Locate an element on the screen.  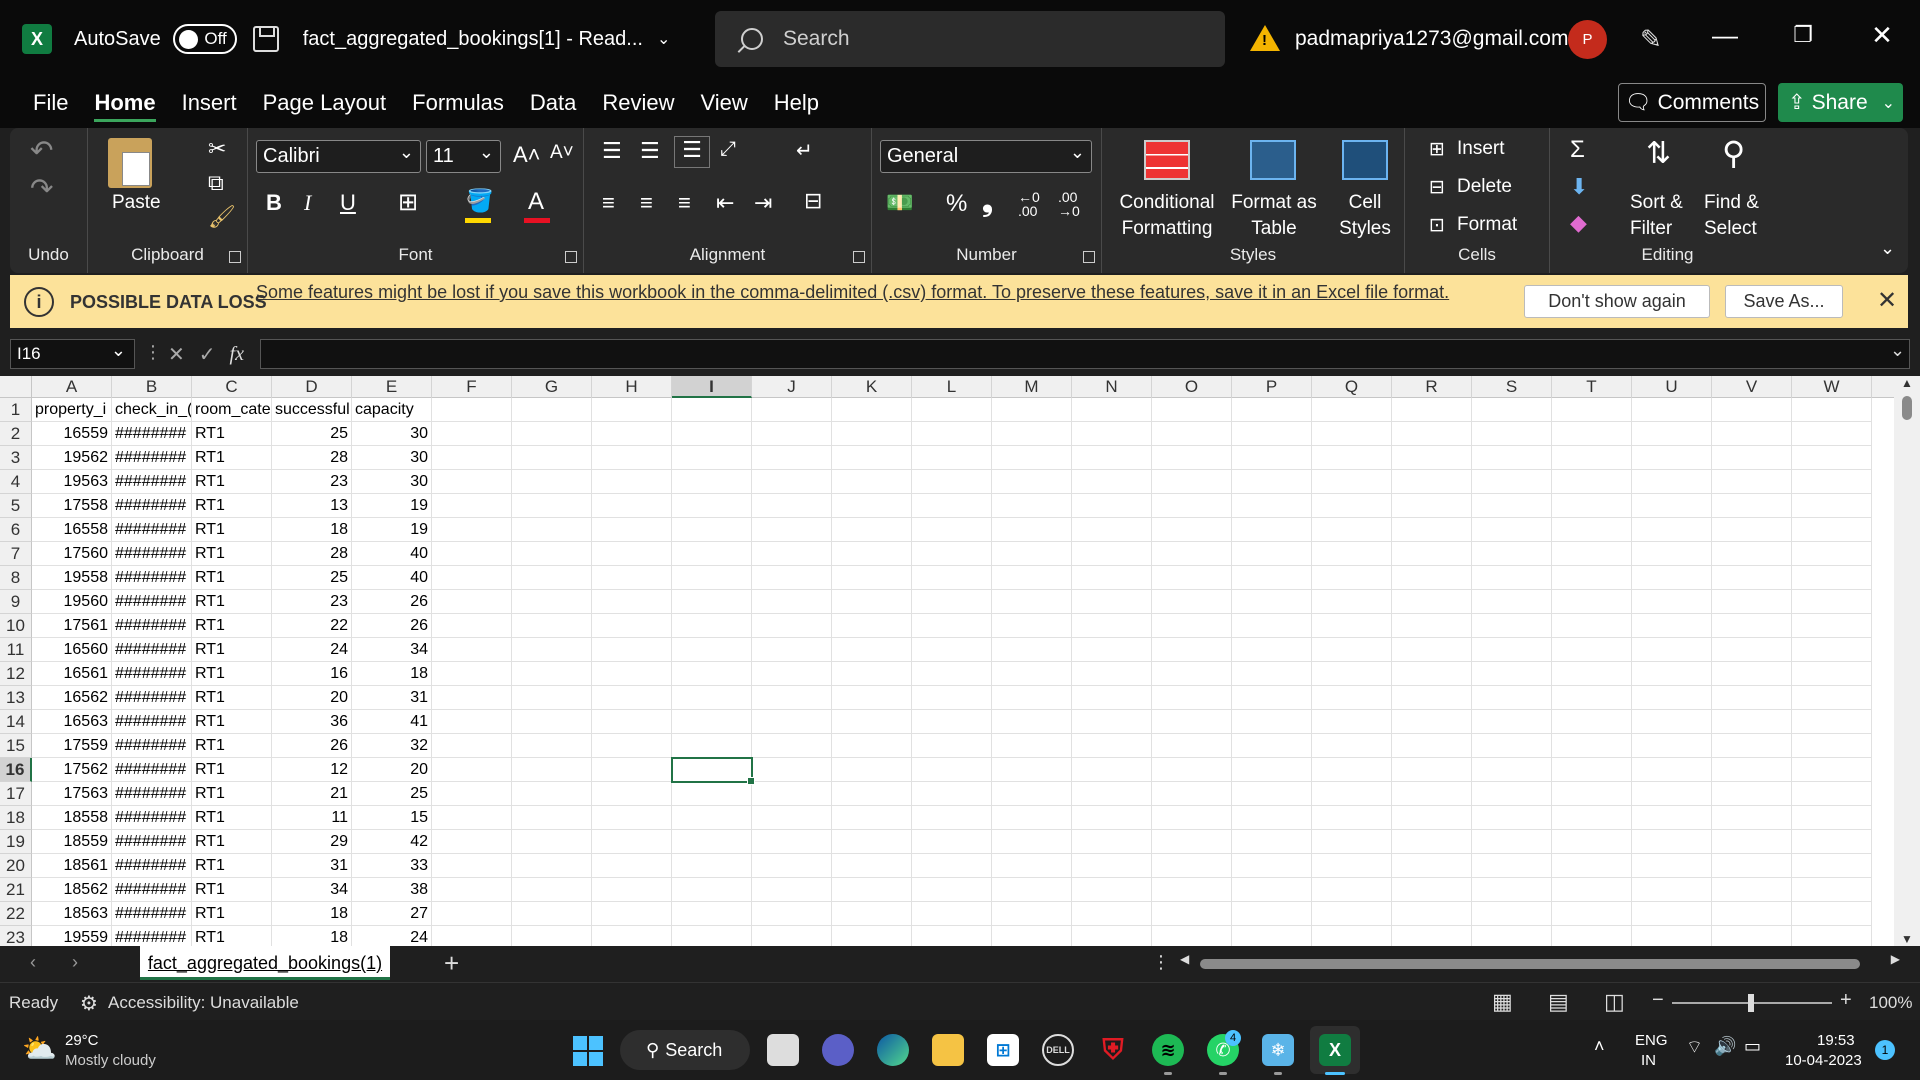
number-format-select: General is located at coordinates (986, 155).